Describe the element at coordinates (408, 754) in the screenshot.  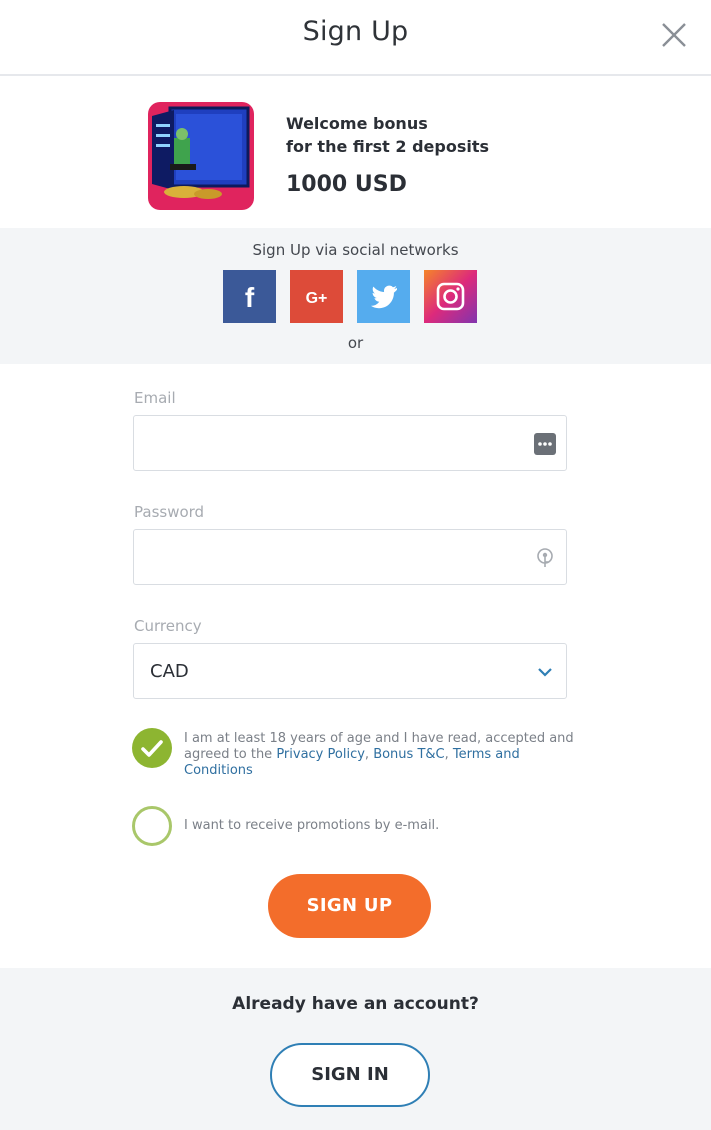
I see `bonus-terms-link: Bonus T&C` at that location.